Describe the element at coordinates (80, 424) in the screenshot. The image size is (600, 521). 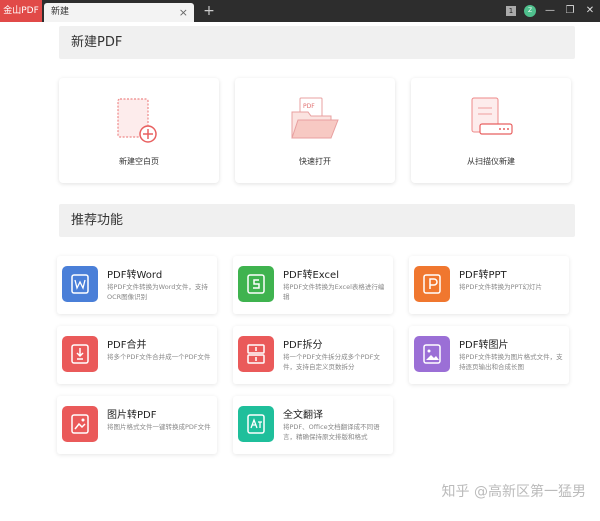
I see `image-to-pdf-icon` at that location.